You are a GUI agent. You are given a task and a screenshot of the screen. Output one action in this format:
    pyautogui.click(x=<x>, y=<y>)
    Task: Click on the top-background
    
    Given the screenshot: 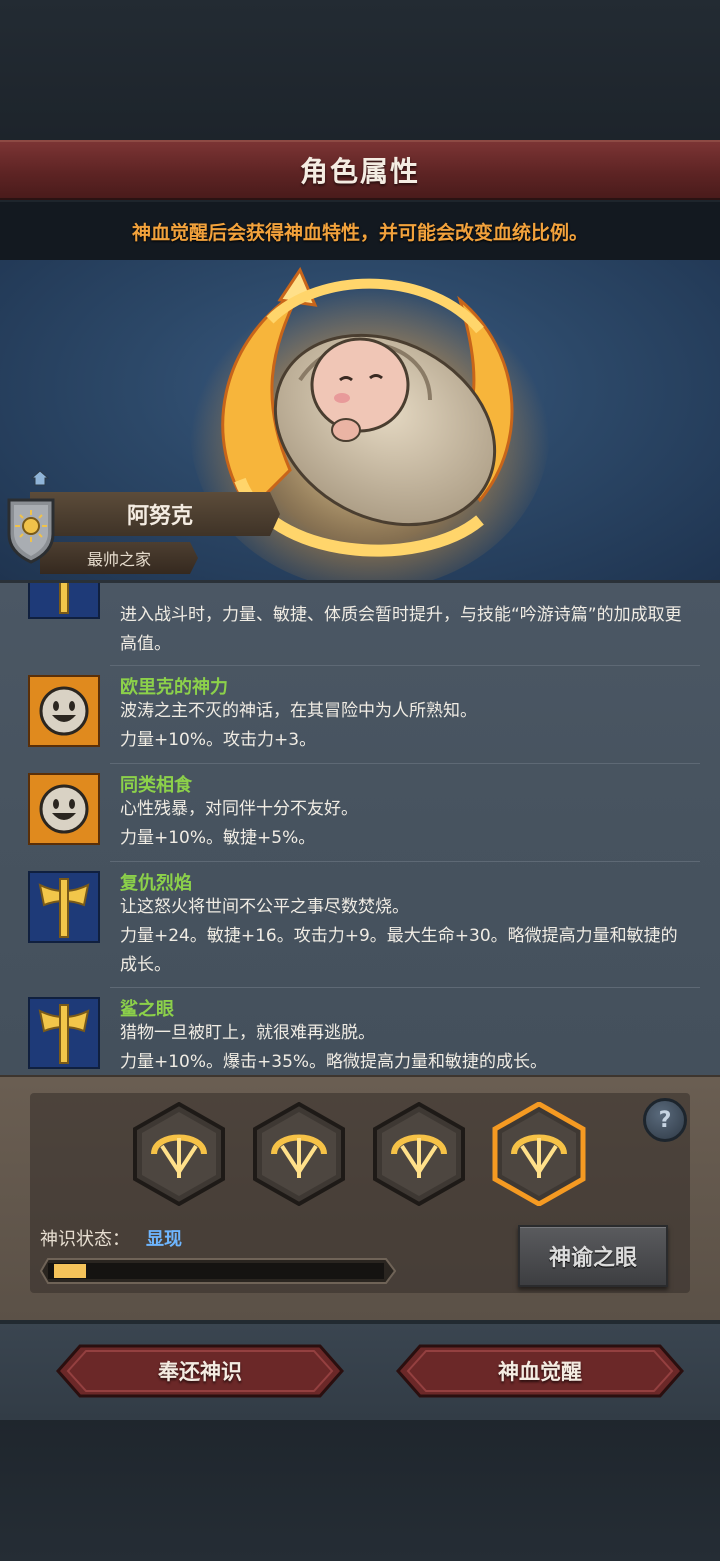 What is the action you would take?
    pyautogui.click(x=360, y=70)
    